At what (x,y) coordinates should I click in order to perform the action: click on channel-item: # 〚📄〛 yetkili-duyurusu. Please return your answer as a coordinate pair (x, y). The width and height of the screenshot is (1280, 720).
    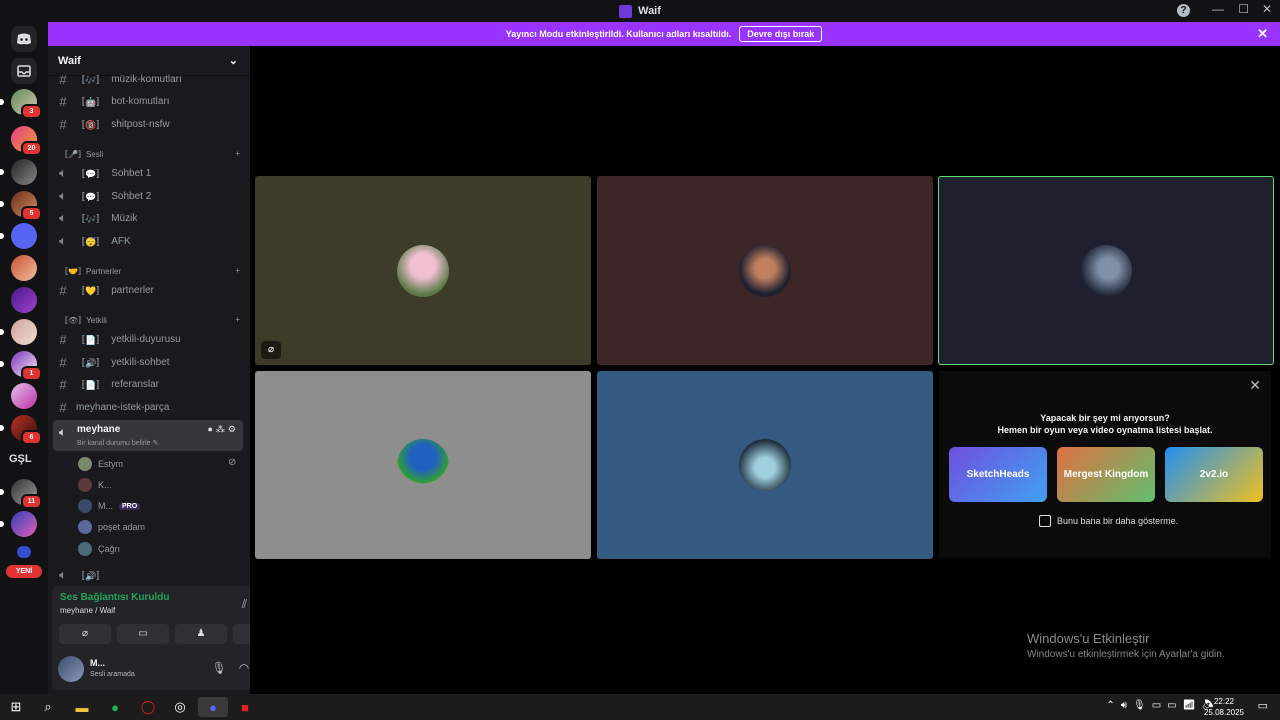
    Looking at the image, I should click on (150, 339).